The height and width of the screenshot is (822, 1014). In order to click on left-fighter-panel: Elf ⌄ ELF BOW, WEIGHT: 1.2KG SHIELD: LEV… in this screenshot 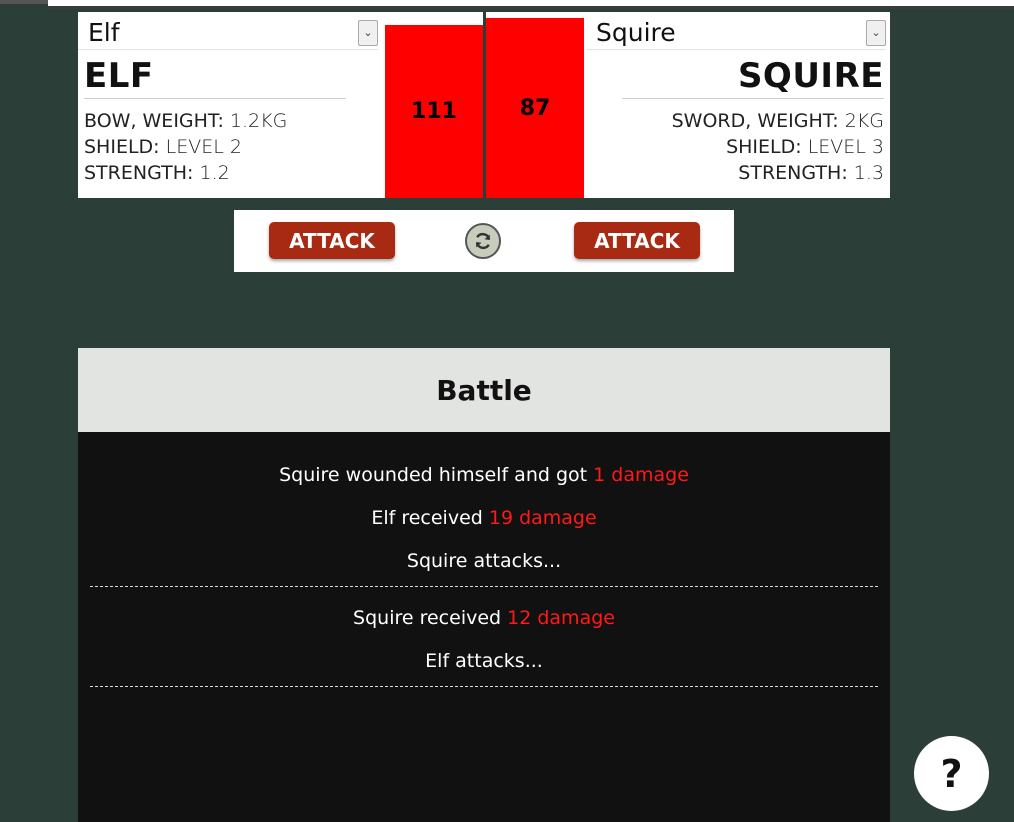, I will do `click(280, 105)`.